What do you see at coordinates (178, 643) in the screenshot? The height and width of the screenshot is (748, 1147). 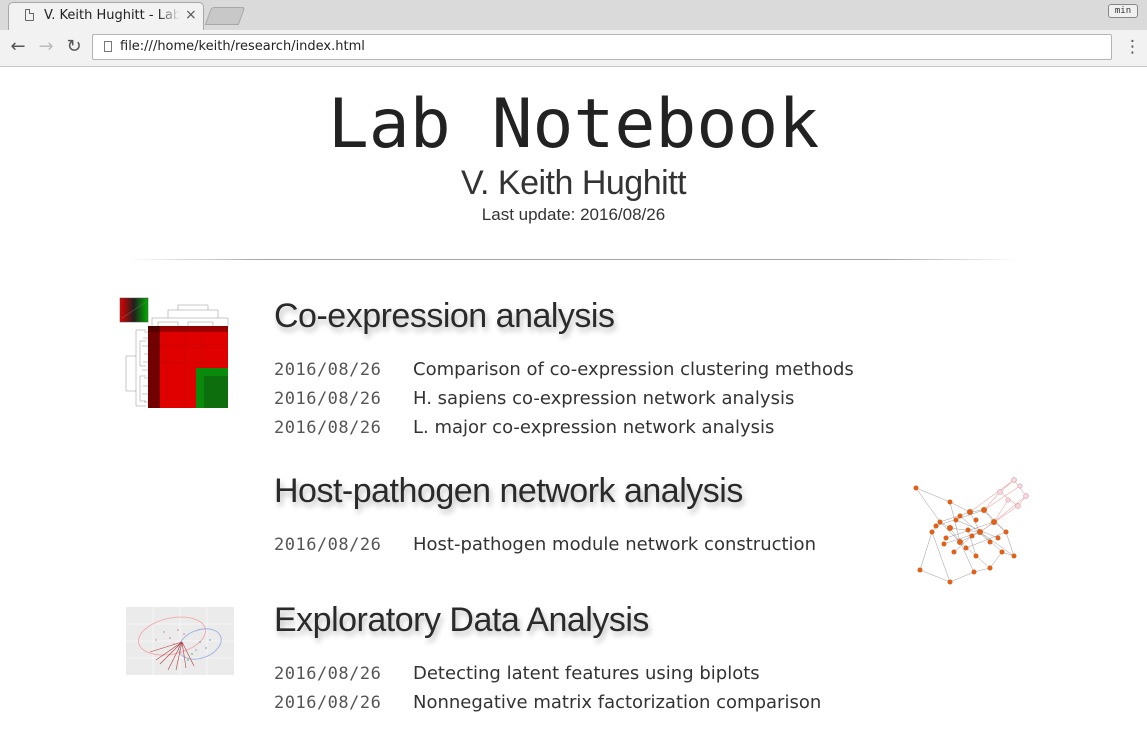 I see `biplot-thumbnail` at bounding box center [178, 643].